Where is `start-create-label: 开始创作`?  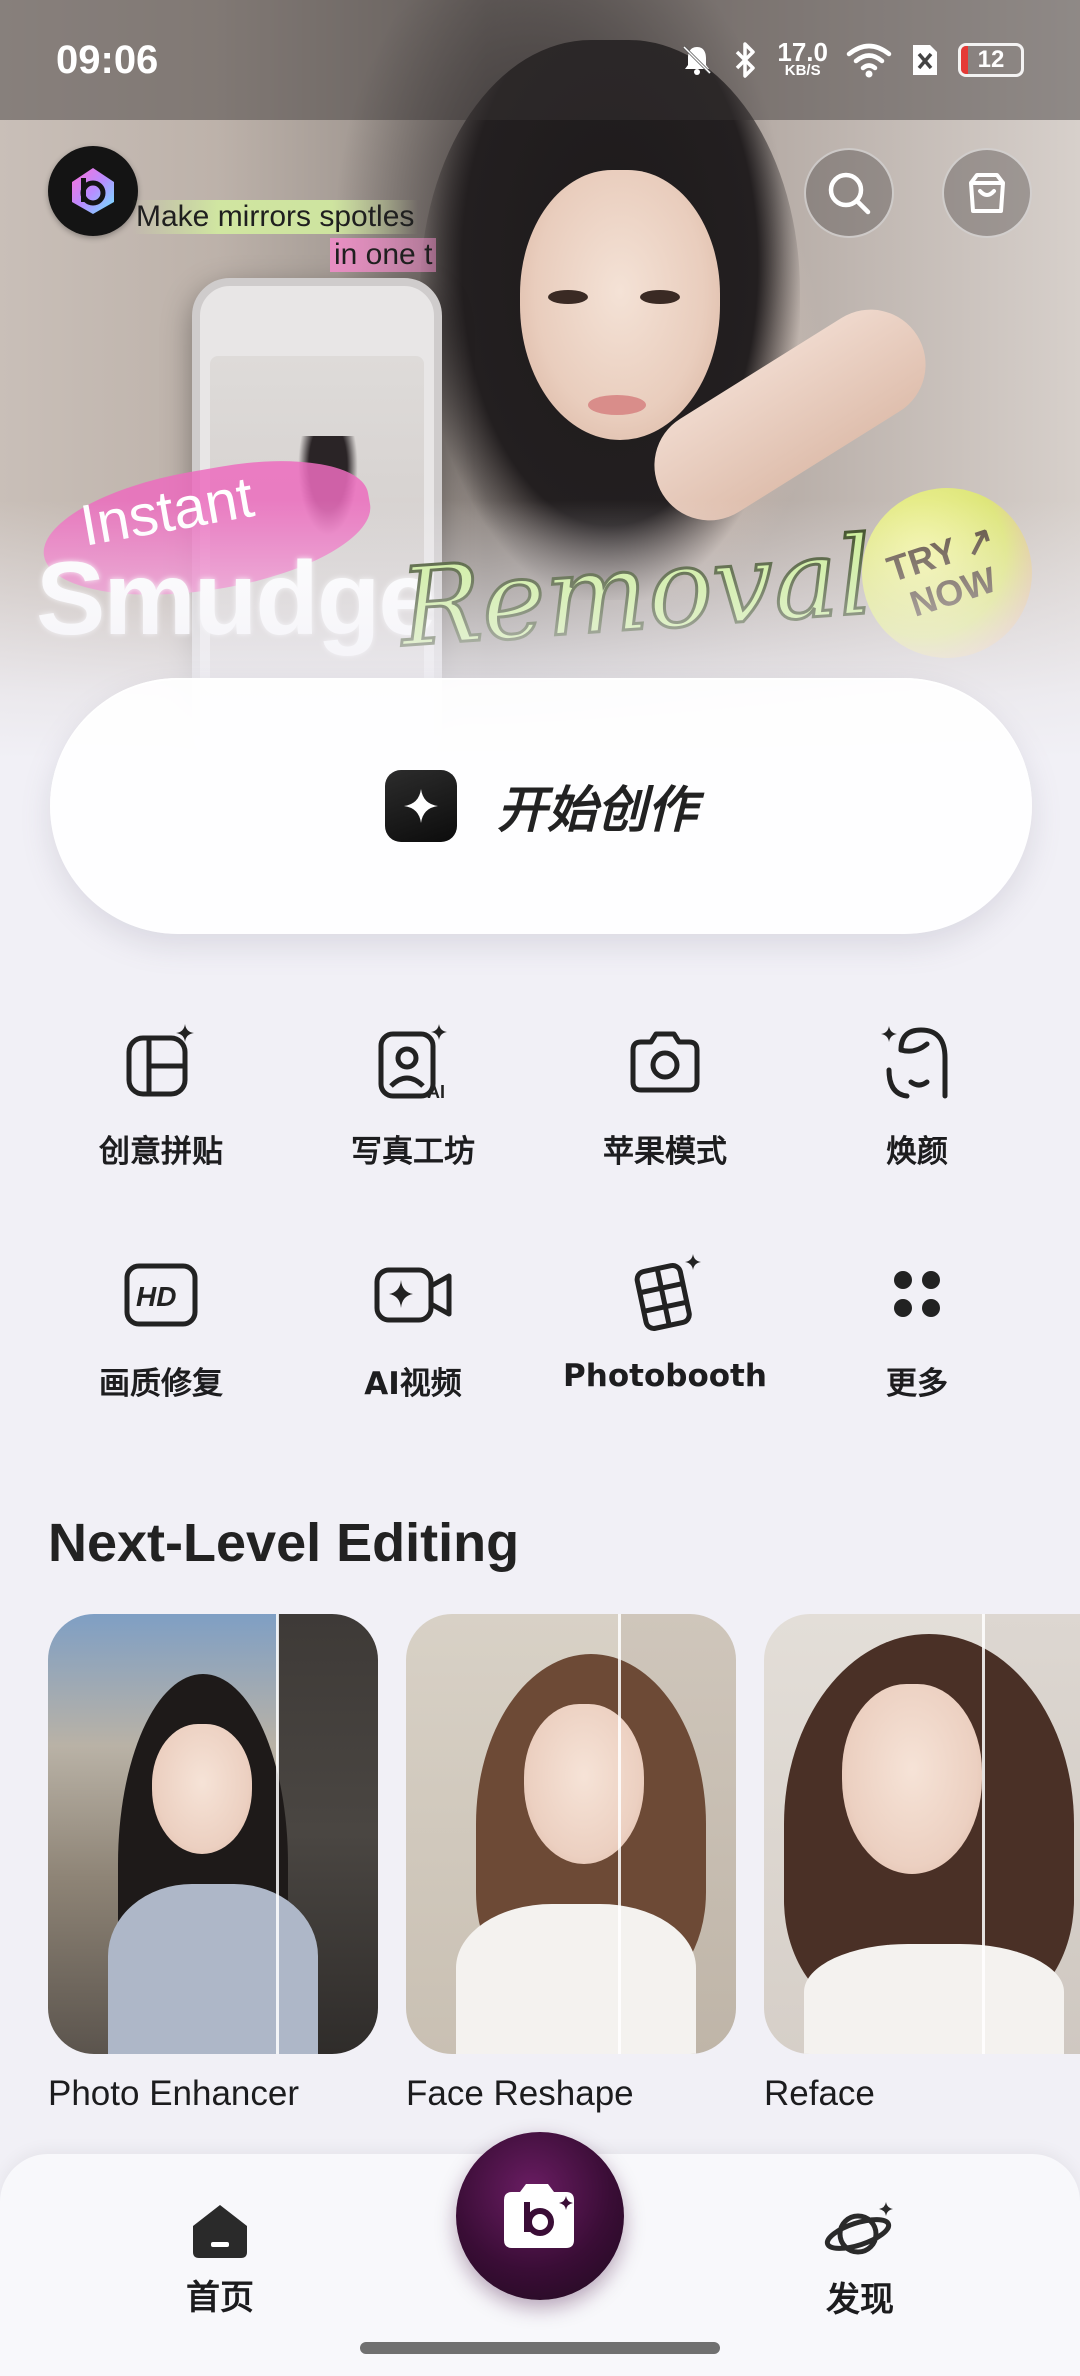
start-create-label: 开始创作 is located at coordinates (597, 810).